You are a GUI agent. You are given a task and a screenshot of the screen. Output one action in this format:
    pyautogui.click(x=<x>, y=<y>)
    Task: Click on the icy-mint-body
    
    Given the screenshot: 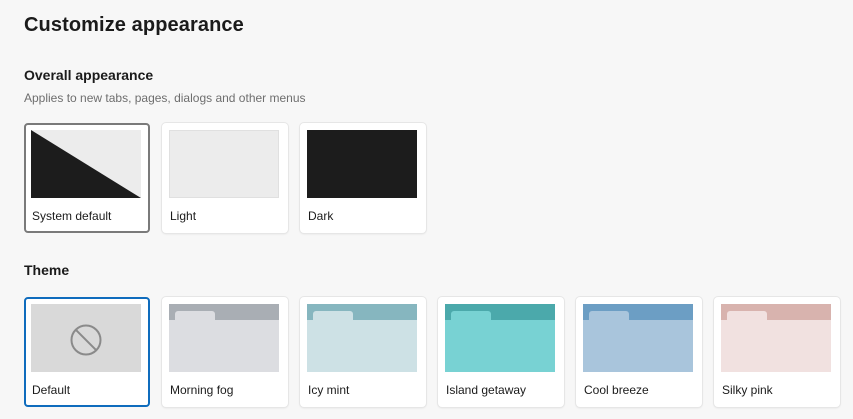 What is the action you would take?
    pyautogui.click(x=362, y=346)
    